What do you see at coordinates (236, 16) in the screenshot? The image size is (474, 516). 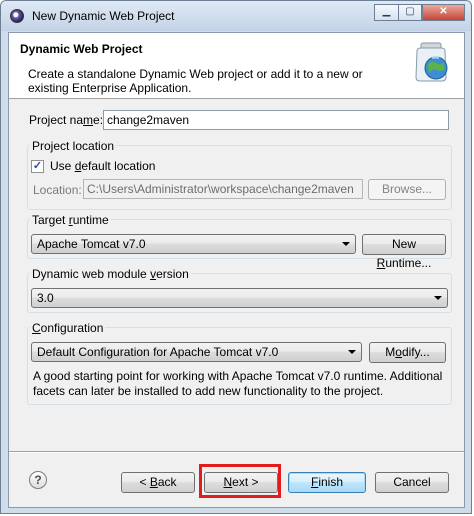 I see `title-bar: New Dynamic Web Project ▁ ▢ ✕` at bounding box center [236, 16].